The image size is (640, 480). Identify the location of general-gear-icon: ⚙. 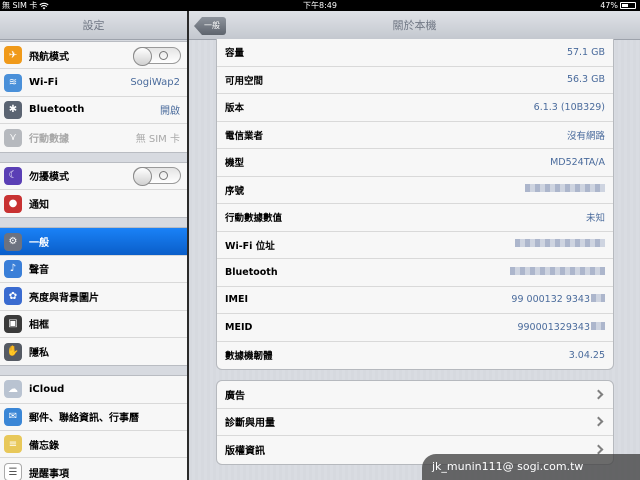
(13, 241).